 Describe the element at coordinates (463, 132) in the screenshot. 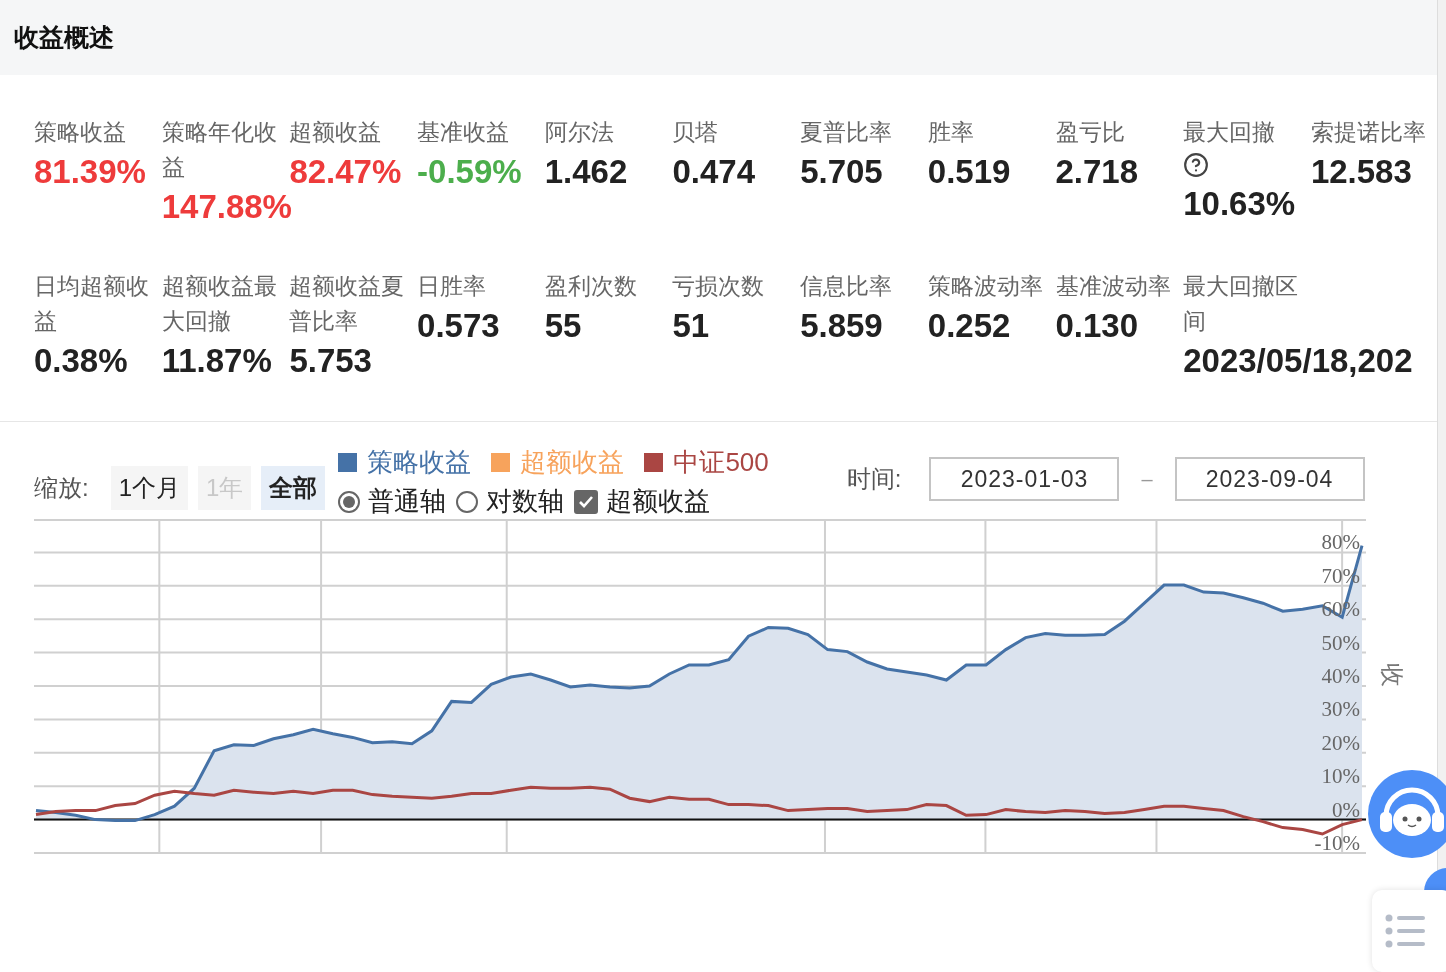

I see `metric-label: 基准收益` at that location.